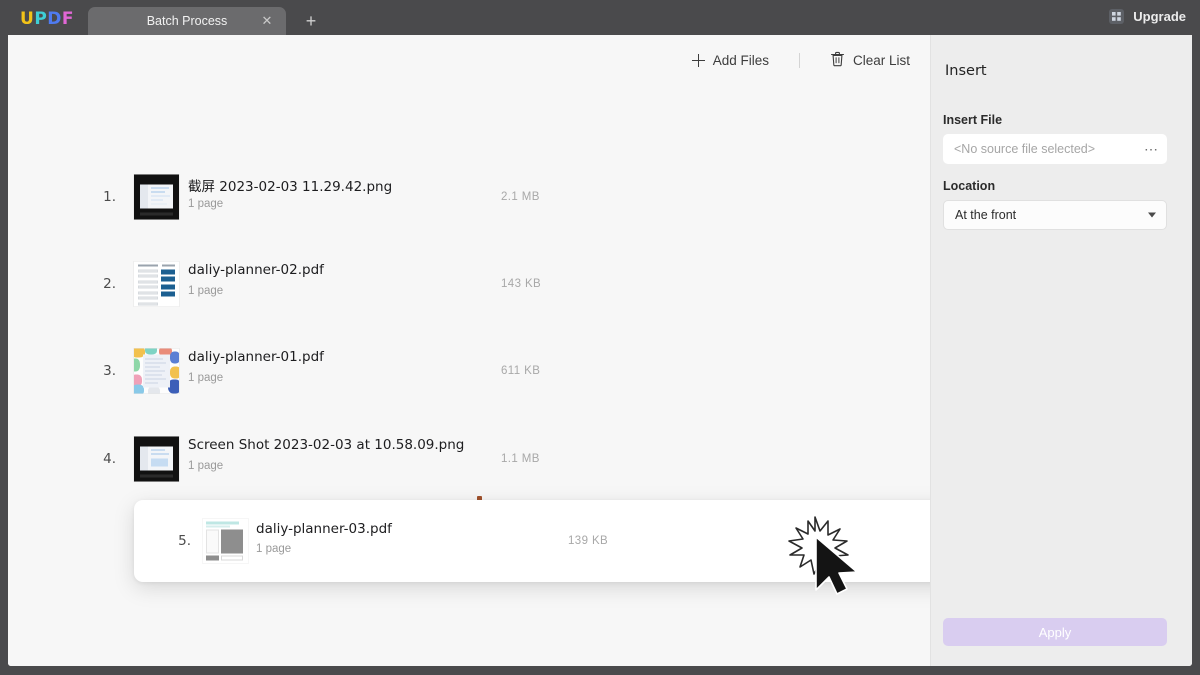 The image size is (1200, 675). What do you see at coordinates (311, 21) in the screenshot?
I see `plus-icon: +` at bounding box center [311, 21].